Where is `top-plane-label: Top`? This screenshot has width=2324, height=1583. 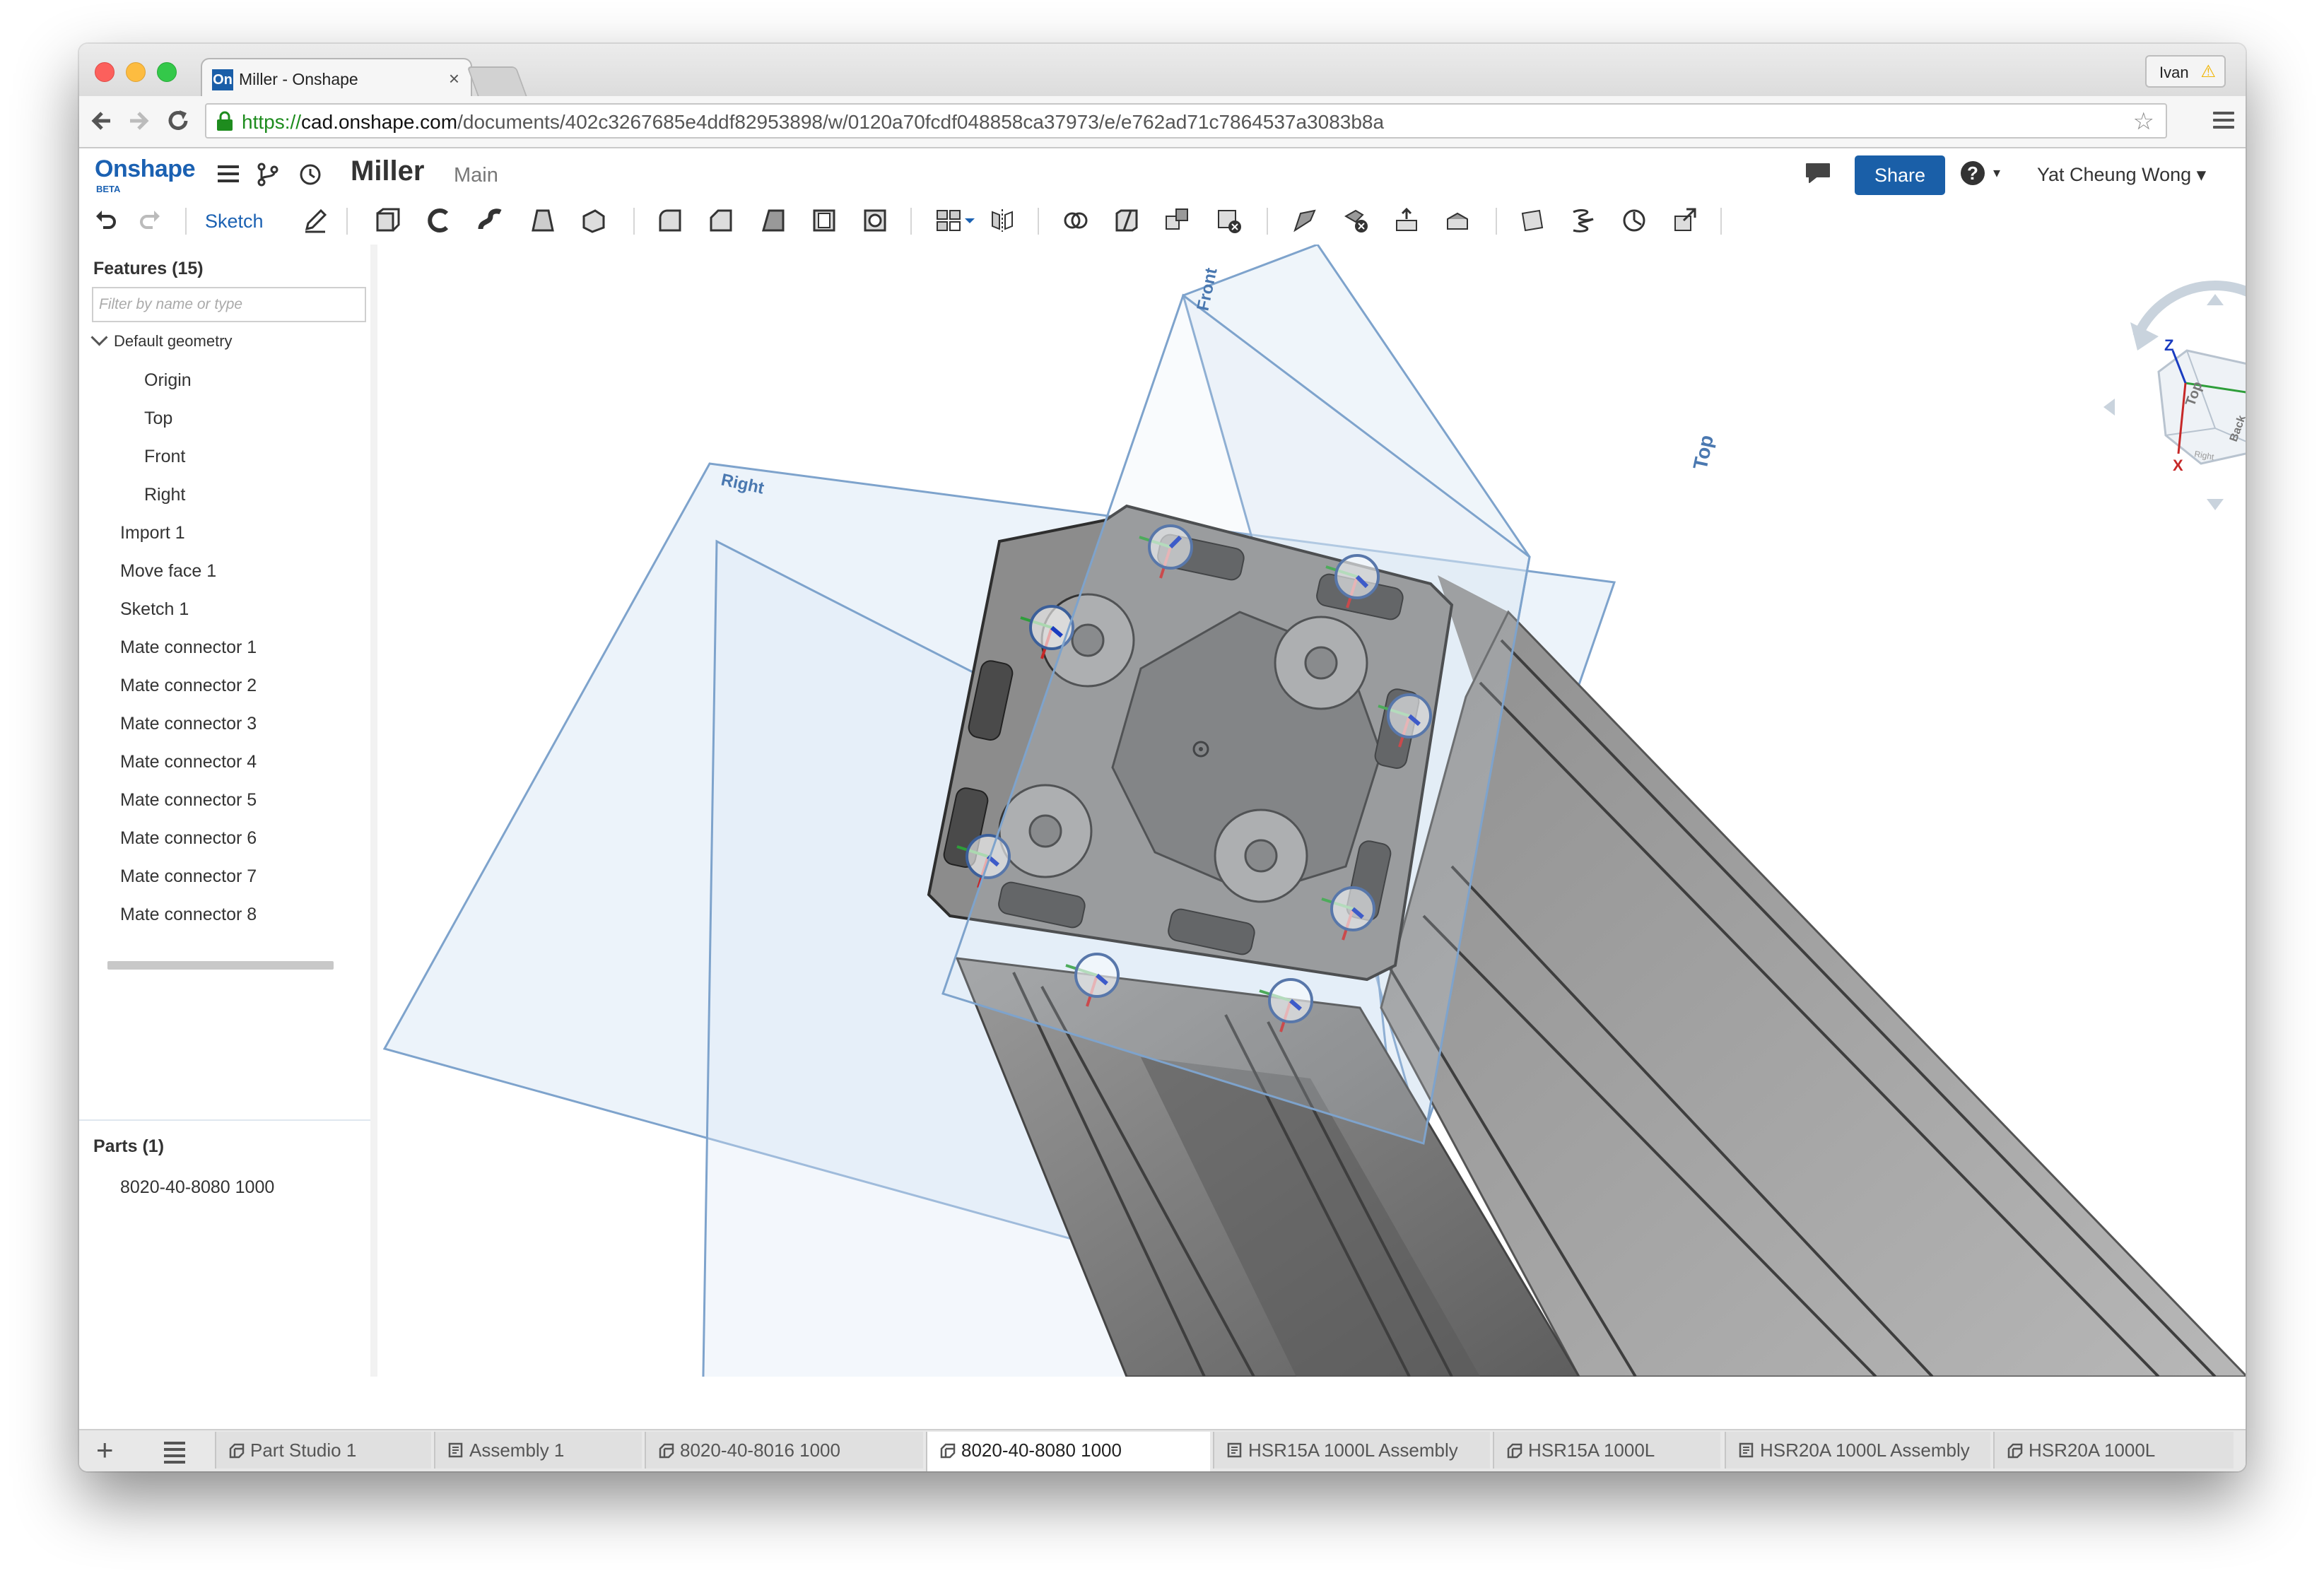 top-plane-label: Top is located at coordinates (1703, 452).